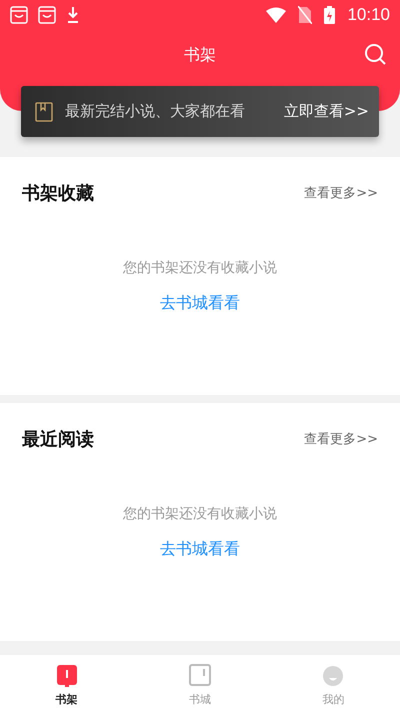  What do you see at coordinates (58, 439) in the screenshot?
I see `section-title: 最近阅读` at bounding box center [58, 439].